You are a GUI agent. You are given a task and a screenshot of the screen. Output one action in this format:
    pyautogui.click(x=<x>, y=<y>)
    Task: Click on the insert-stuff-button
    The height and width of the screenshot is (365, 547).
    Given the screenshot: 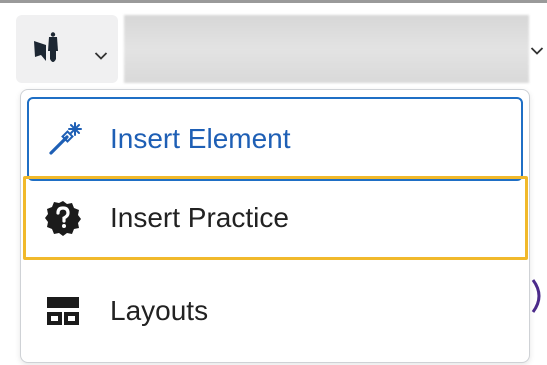 What is the action you would take?
    pyautogui.click(x=67, y=49)
    